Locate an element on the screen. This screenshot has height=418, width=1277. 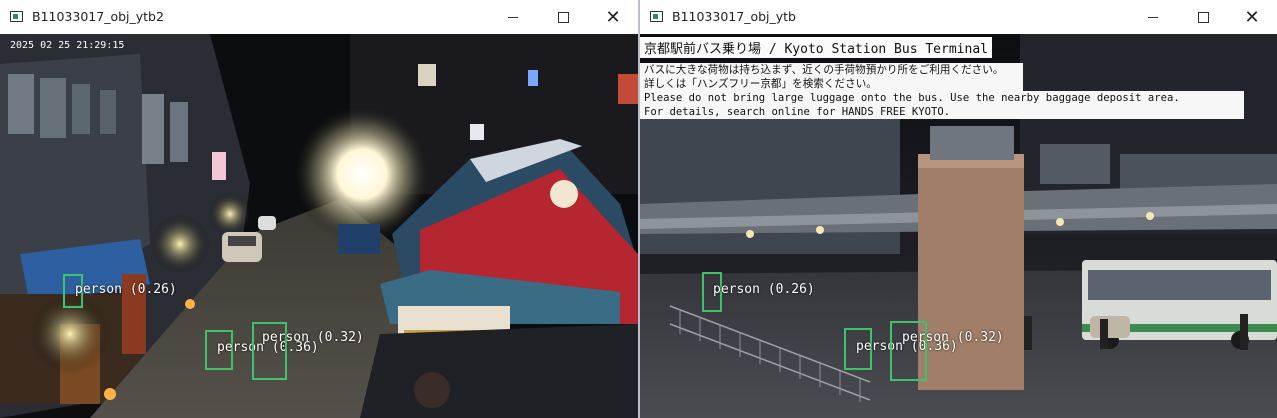
station-banner: 京都駅前バス乗り場 / Kyoto Station Bus Terminal is located at coordinates (816, 47).